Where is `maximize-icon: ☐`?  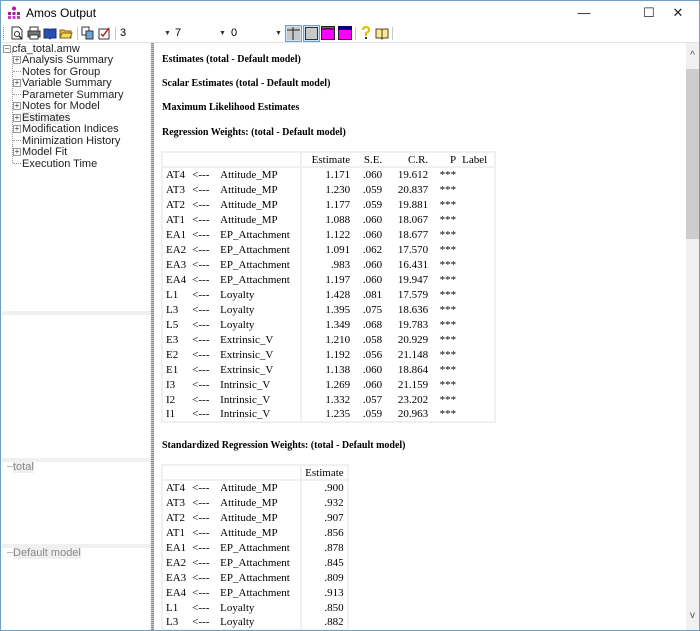 maximize-icon: ☐ is located at coordinates (649, 12).